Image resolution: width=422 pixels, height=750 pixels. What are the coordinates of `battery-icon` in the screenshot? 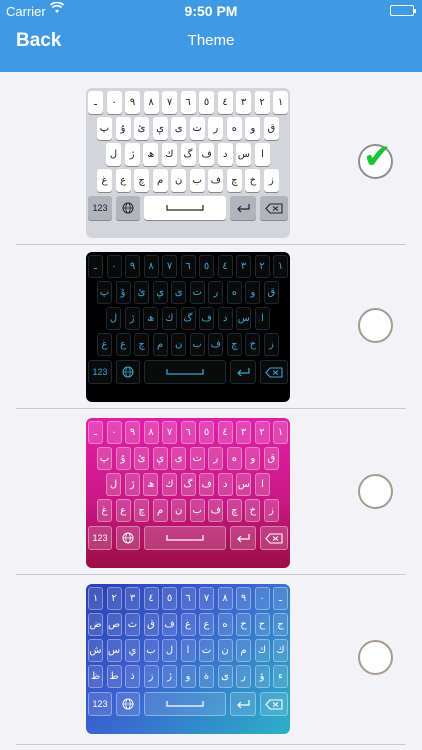 It's located at (403, 10).